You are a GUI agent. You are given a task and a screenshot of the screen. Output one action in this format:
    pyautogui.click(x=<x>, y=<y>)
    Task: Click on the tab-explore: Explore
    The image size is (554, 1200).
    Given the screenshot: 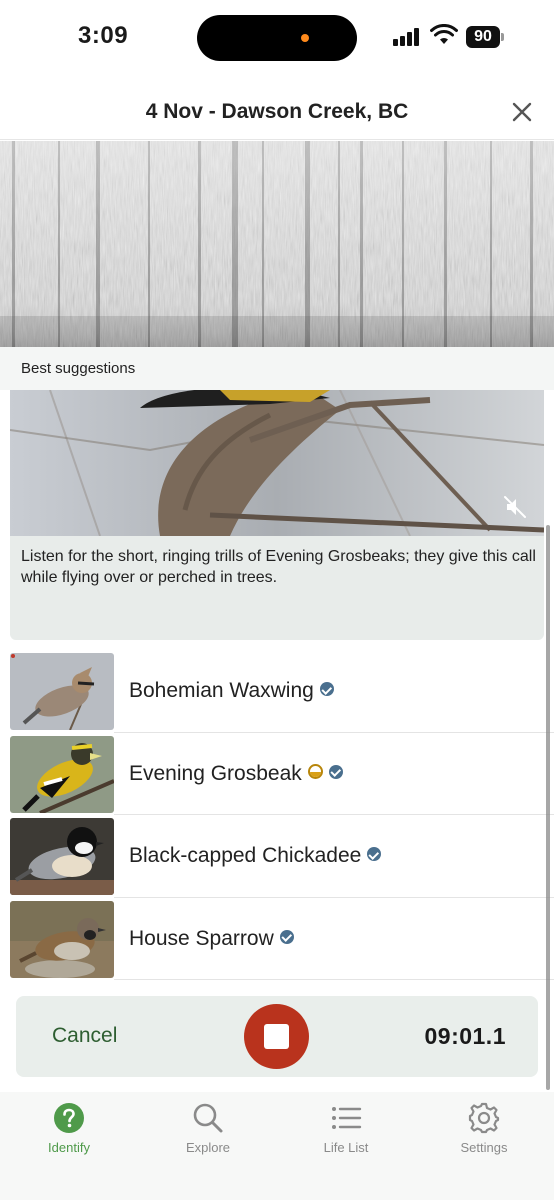 What is the action you would take?
    pyautogui.click(x=208, y=1132)
    